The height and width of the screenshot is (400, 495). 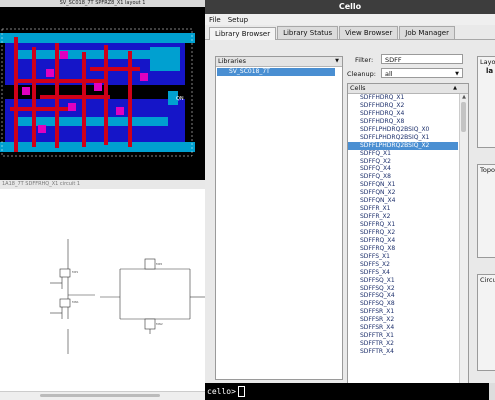 I want to click on window-title: Cello, so click(x=350, y=7).